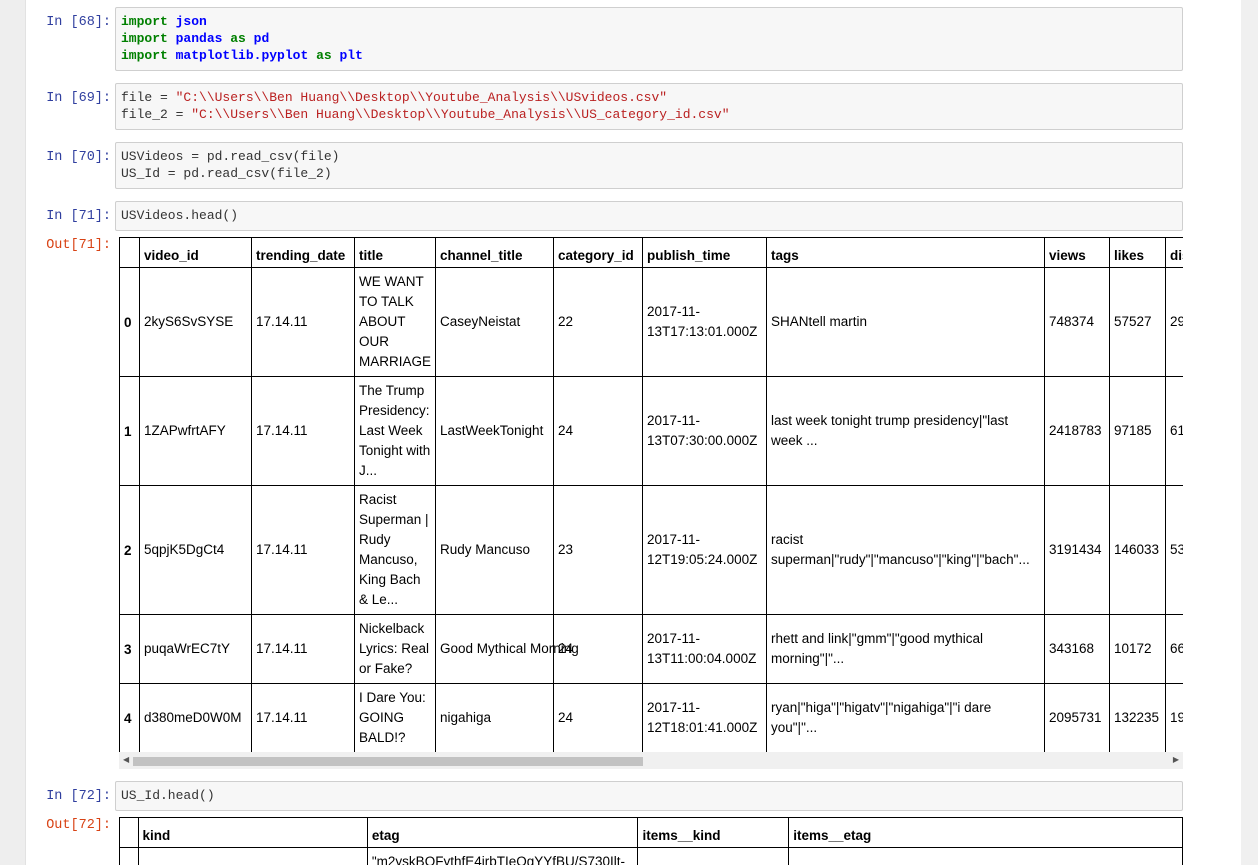  I want to click on column-header: items__etag, so click(985, 832).